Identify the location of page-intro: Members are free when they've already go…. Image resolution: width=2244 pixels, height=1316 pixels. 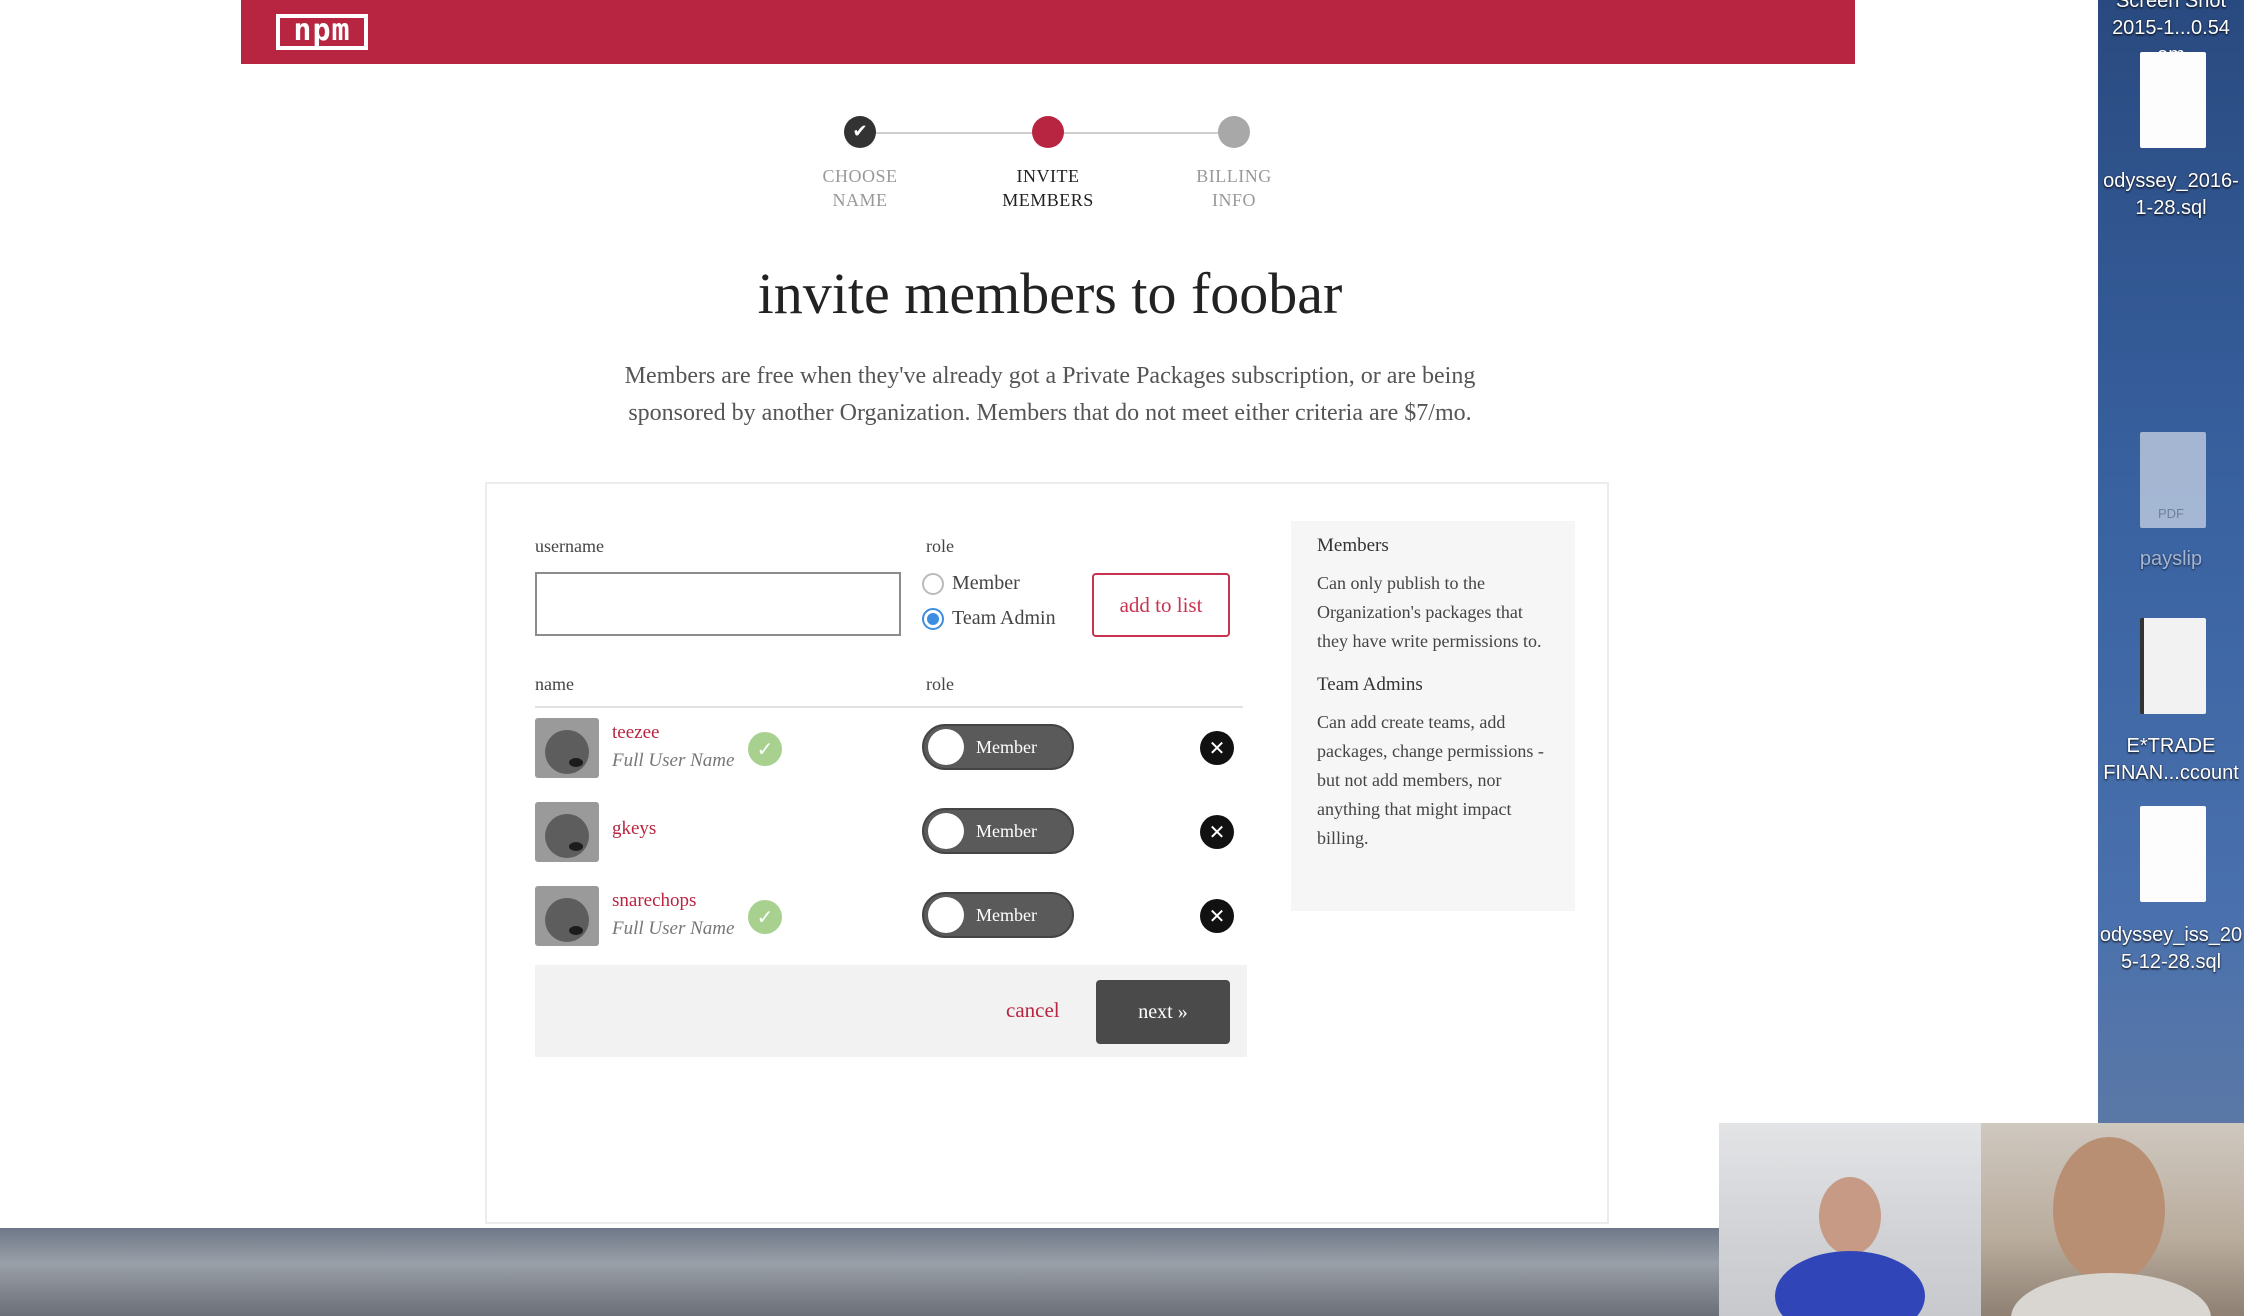
(1050, 394).